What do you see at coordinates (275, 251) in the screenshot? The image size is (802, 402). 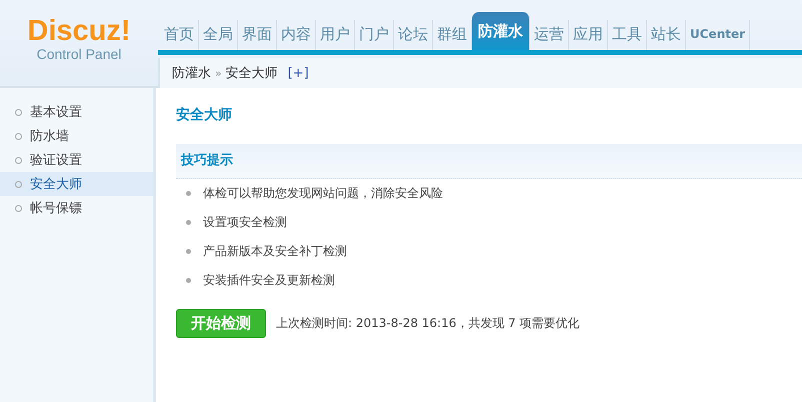 I see `tip-text: 产品新版本及安全补丁检测` at bounding box center [275, 251].